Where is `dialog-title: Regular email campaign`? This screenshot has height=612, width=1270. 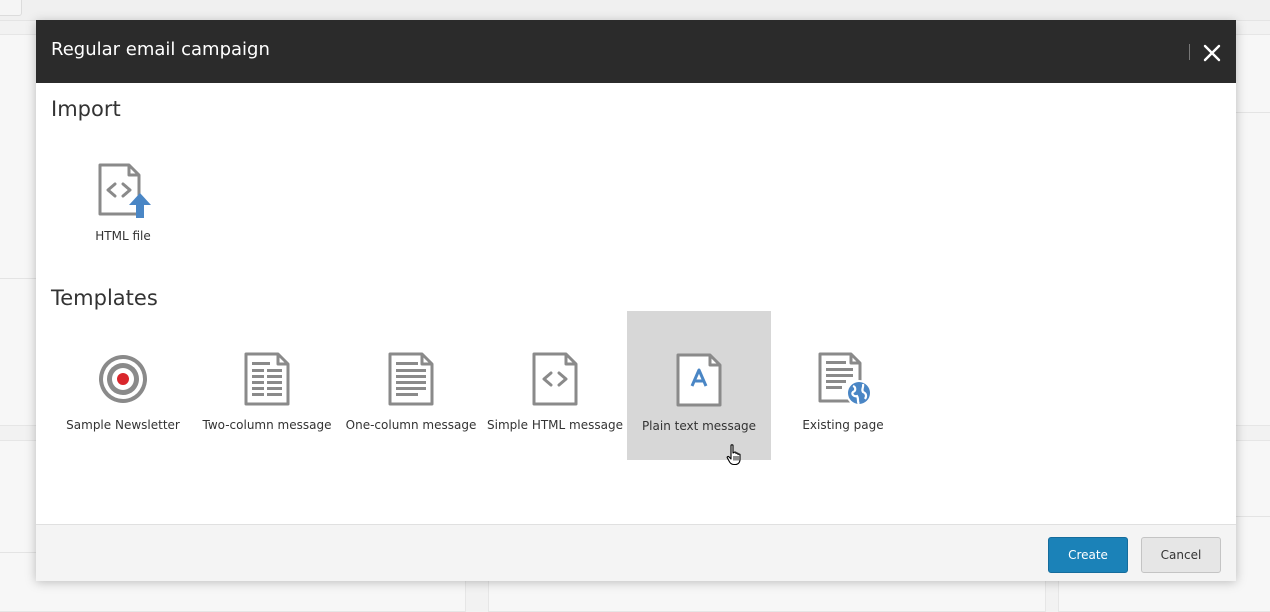
dialog-title: Regular email campaign is located at coordinates (160, 49).